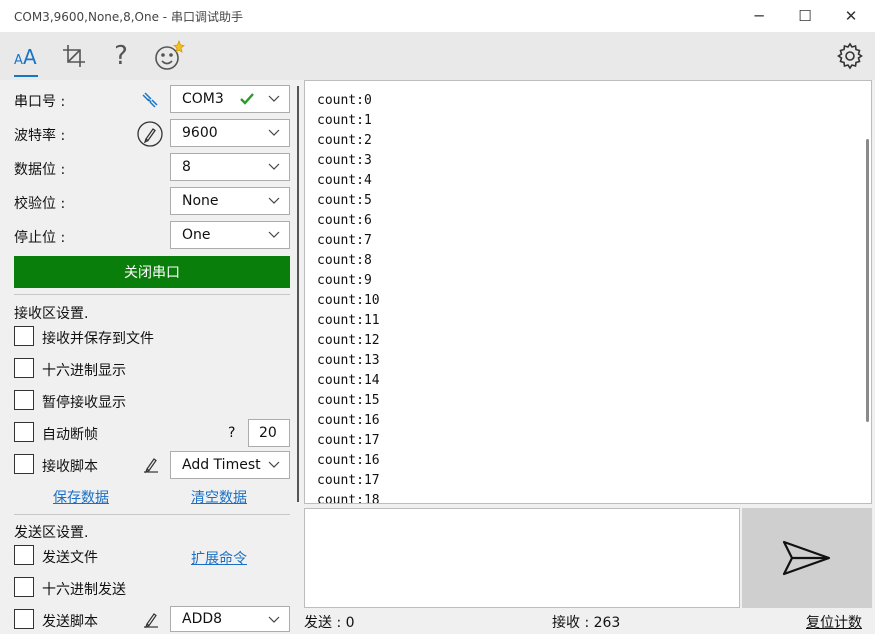  What do you see at coordinates (169, 56) in the screenshot?
I see `smiley-icon` at bounding box center [169, 56].